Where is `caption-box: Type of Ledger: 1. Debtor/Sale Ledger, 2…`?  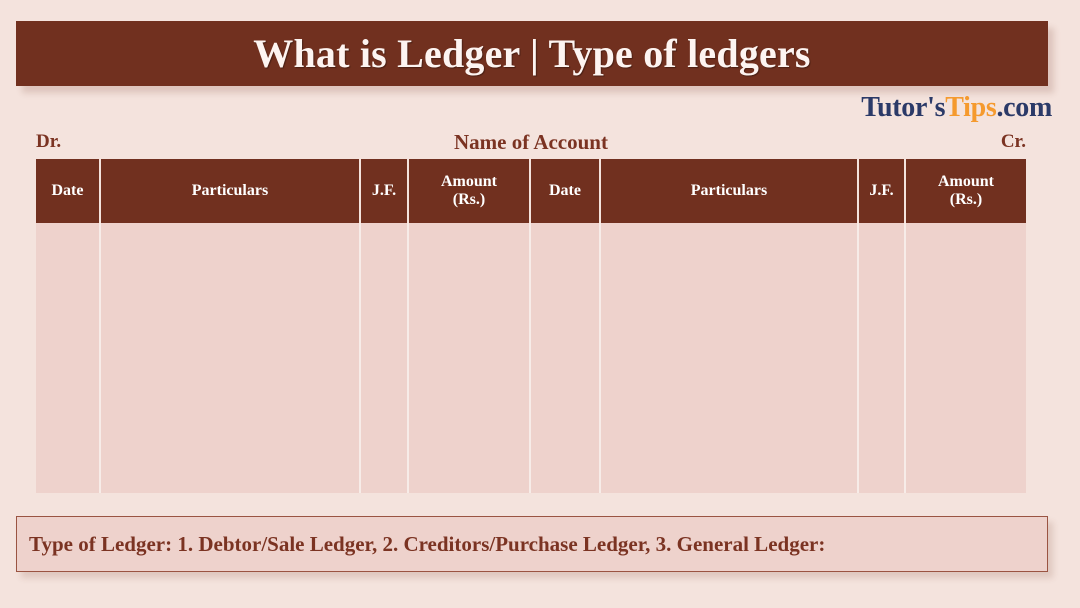 caption-box: Type of Ledger: 1. Debtor/Sale Ledger, 2… is located at coordinates (532, 544).